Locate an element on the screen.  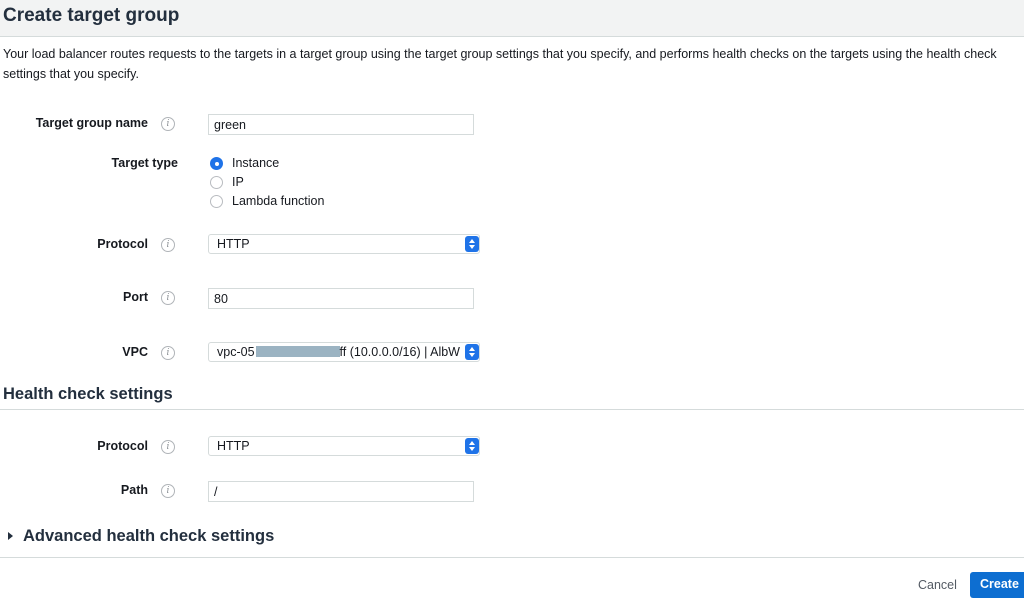
vpc-label: VPC is located at coordinates (135, 352).